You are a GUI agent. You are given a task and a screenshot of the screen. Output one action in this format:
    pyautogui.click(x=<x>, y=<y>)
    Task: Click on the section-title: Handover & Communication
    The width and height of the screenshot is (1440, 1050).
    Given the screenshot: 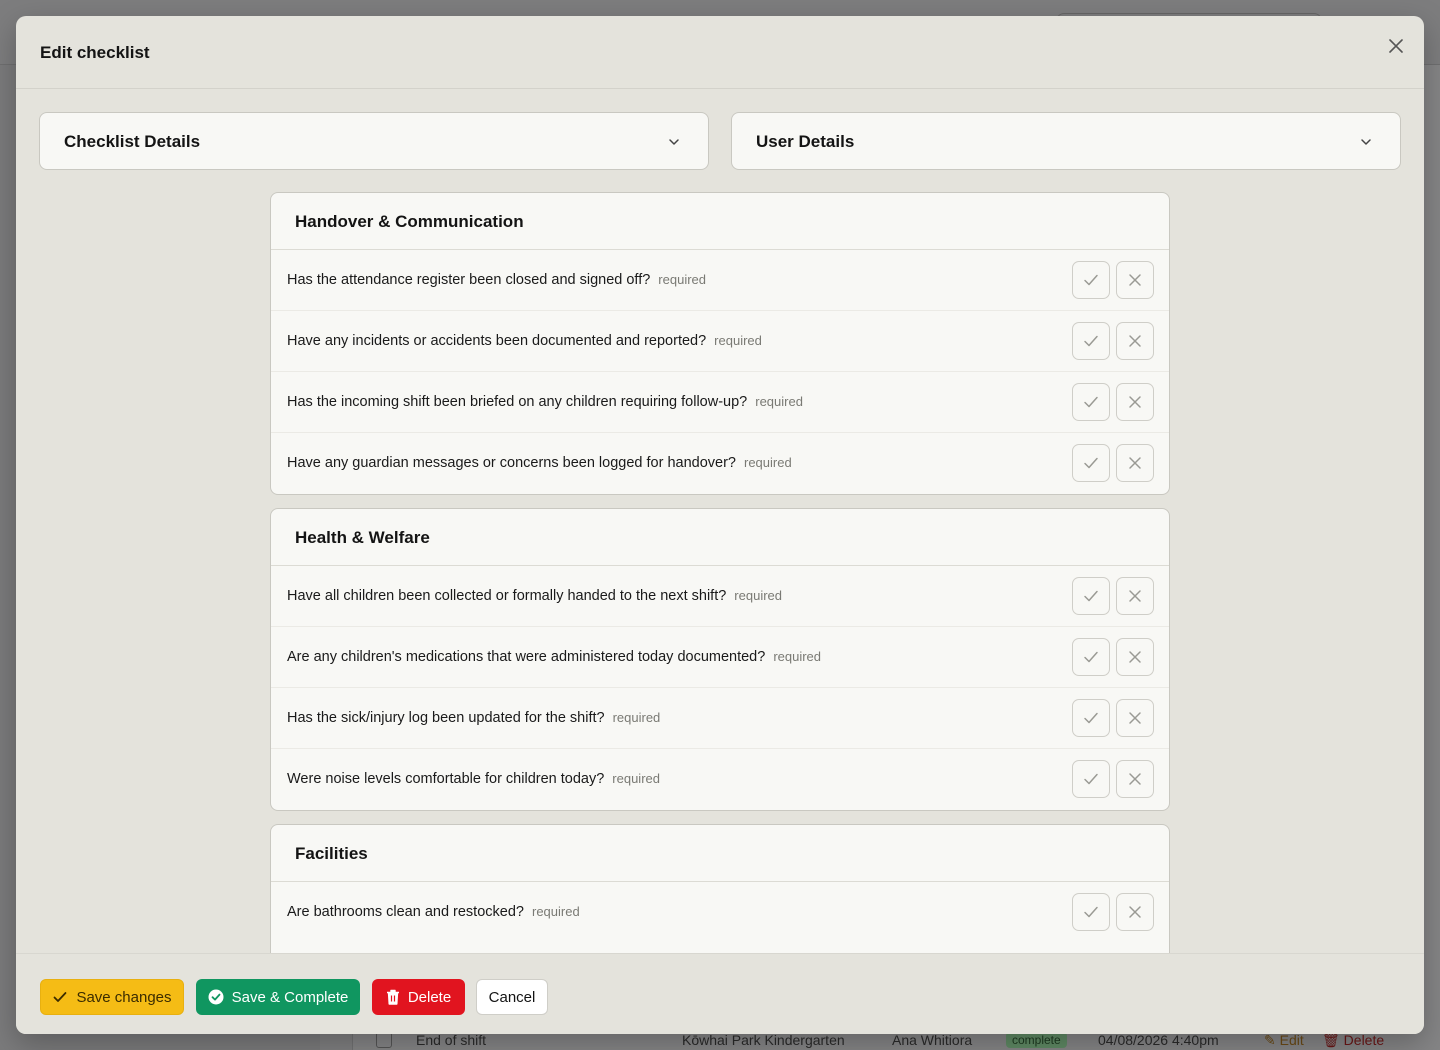 What is the action you would take?
    pyautogui.click(x=409, y=221)
    